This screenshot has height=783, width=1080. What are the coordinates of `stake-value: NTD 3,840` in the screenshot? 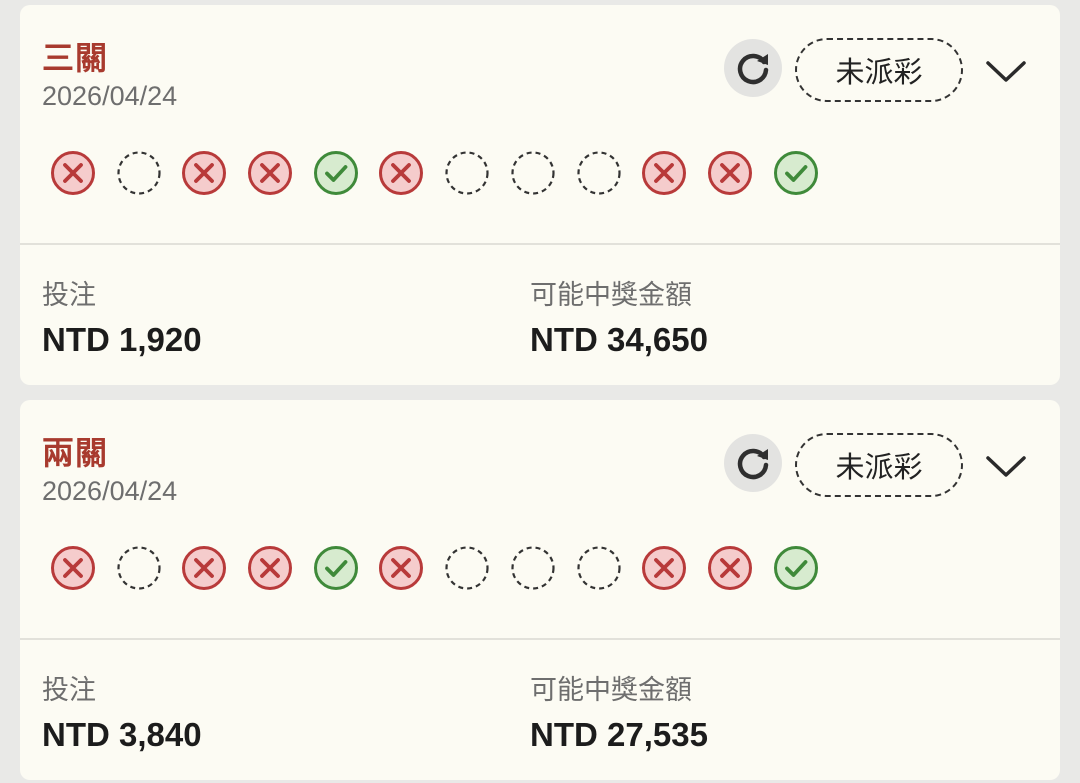 It's located at (122, 734).